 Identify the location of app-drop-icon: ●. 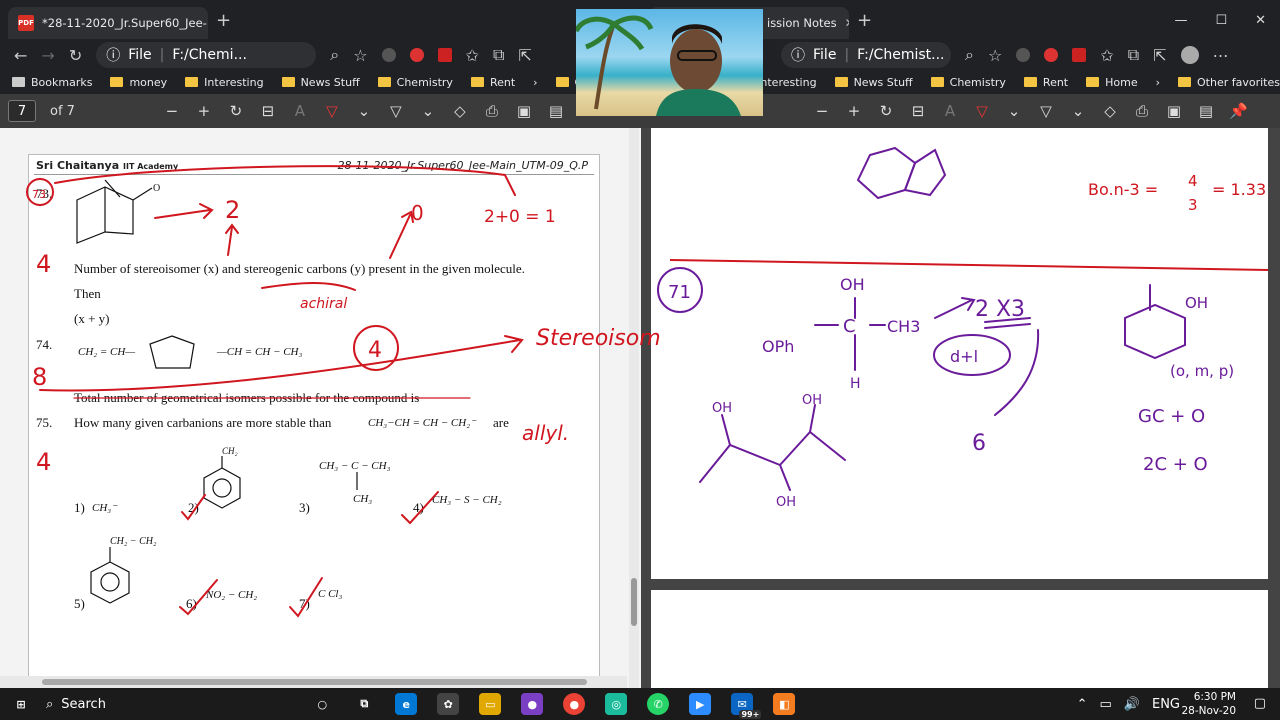
(532, 704).